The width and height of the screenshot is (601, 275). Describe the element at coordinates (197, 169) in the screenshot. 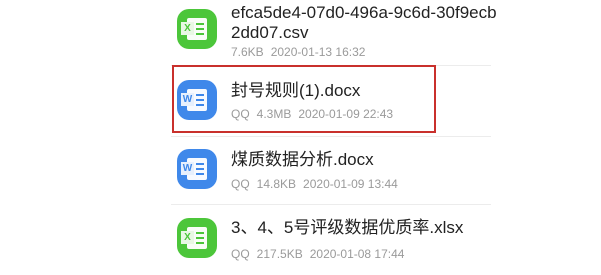

I see `word-file-icon: W` at that location.